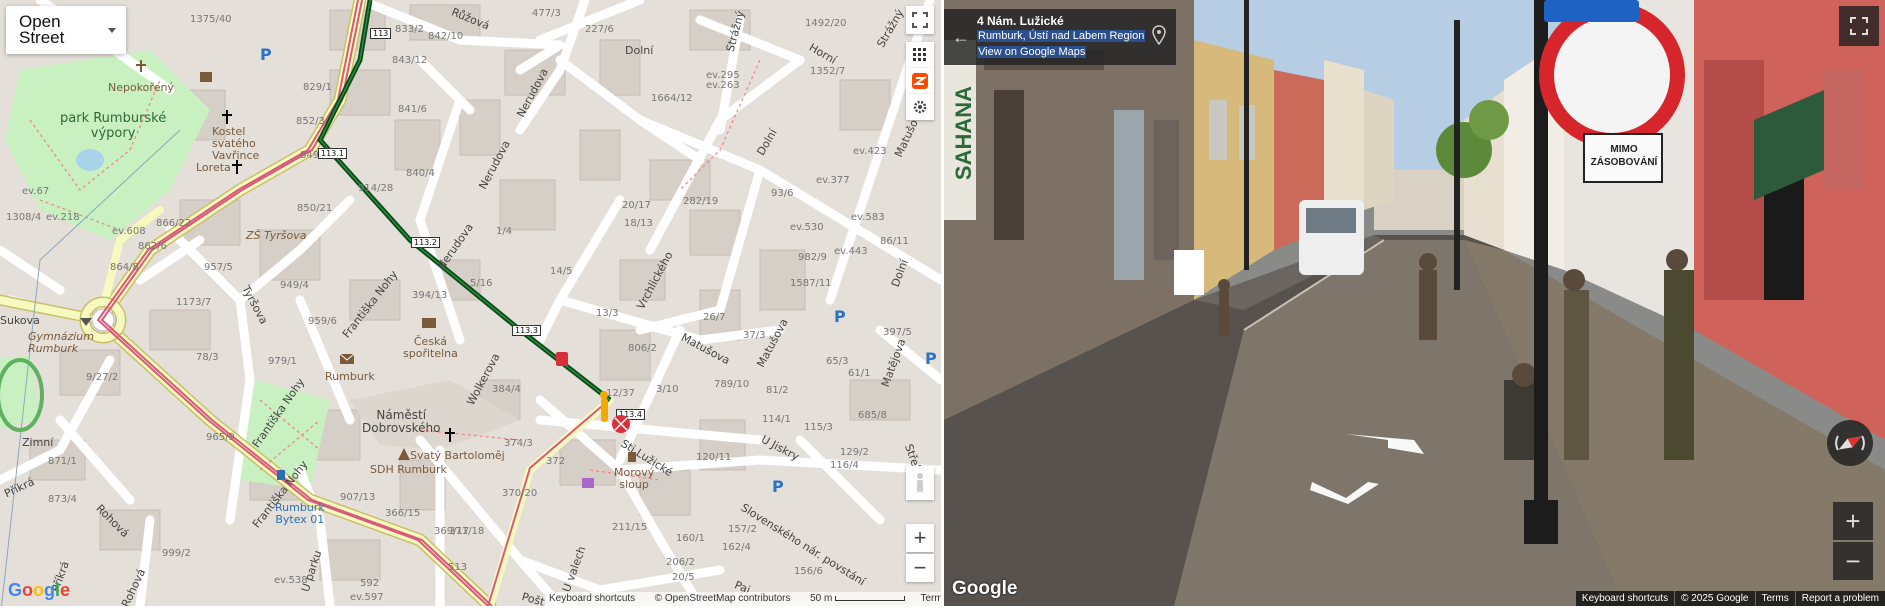  I want to click on address-region: Rumburk, Ústí nad Labem Region, so click(1061, 36).